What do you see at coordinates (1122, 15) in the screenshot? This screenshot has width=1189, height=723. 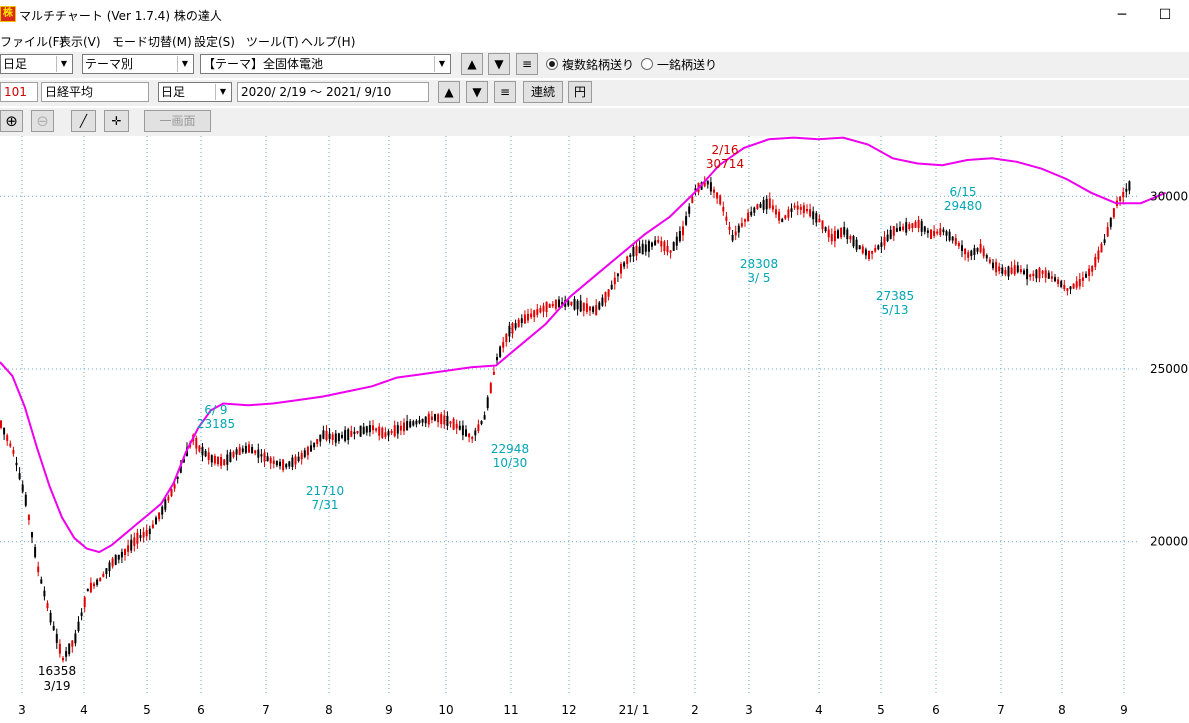 I see `minimize-button: ─` at bounding box center [1122, 15].